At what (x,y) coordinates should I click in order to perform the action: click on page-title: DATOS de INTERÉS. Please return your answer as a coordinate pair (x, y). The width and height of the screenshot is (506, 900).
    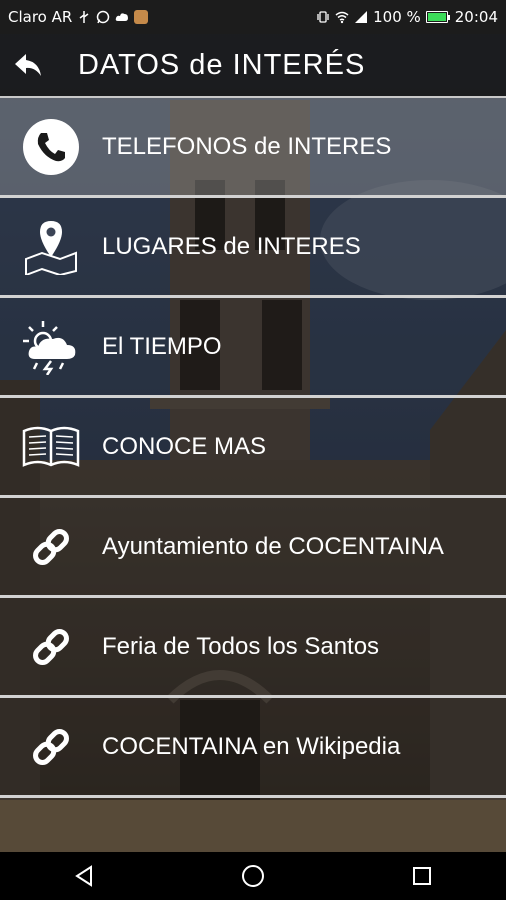
    Looking at the image, I should click on (222, 64).